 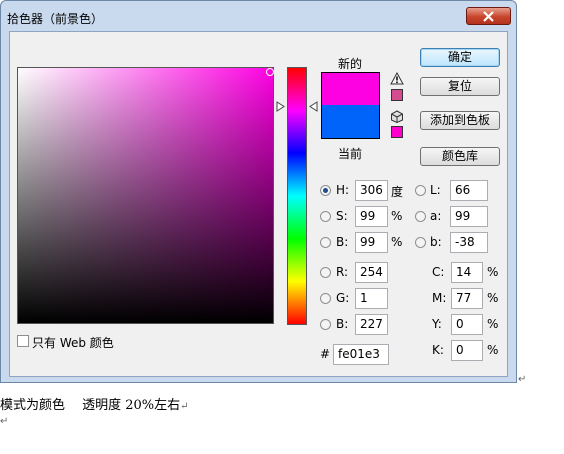 What do you see at coordinates (397, 116) in the screenshot?
I see `web-safe-cube-icon` at bounding box center [397, 116].